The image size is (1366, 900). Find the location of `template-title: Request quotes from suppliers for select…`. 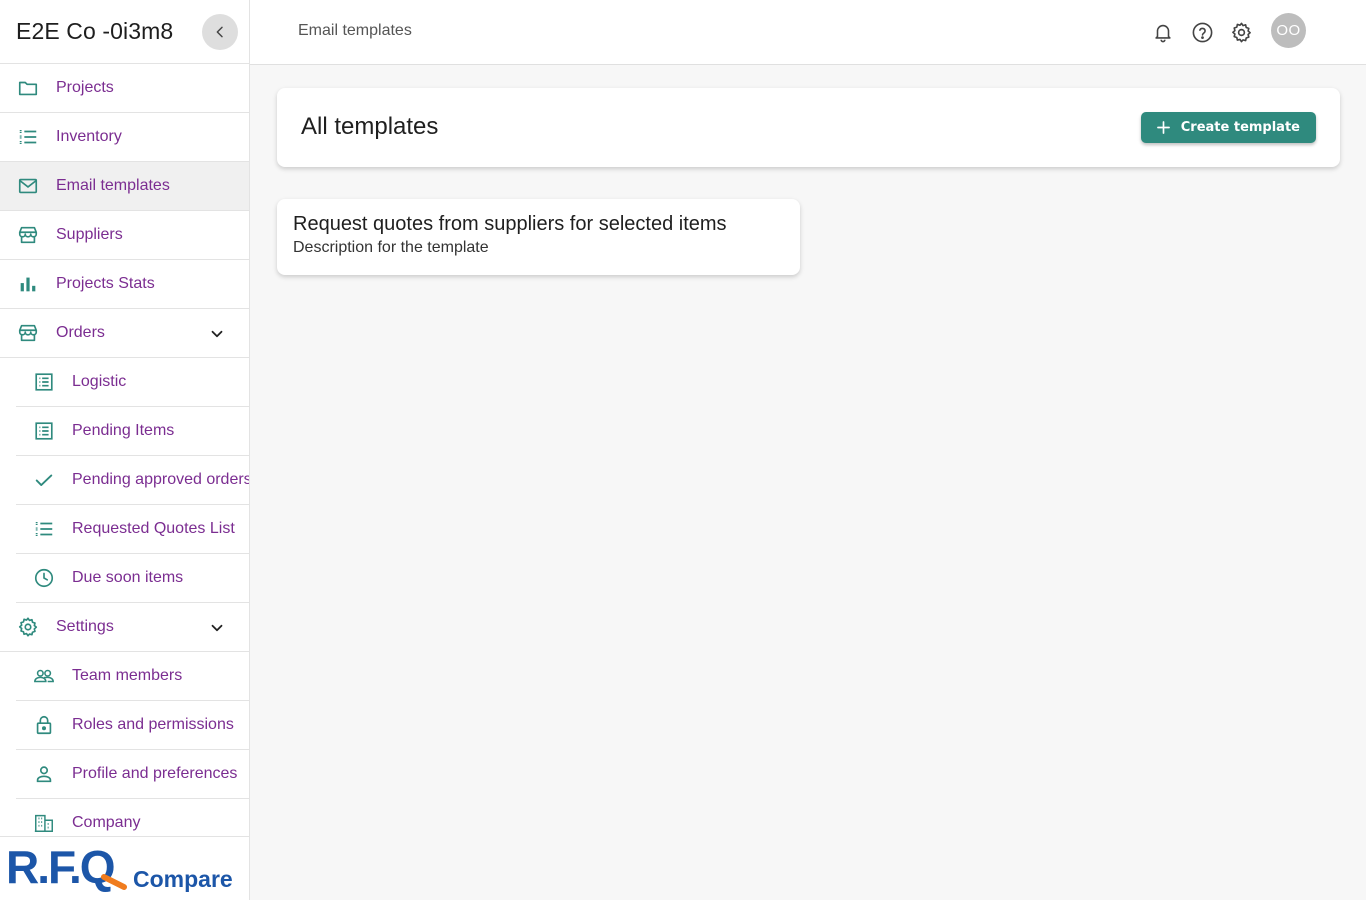

template-title: Request quotes from suppliers for select… is located at coordinates (510, 224).